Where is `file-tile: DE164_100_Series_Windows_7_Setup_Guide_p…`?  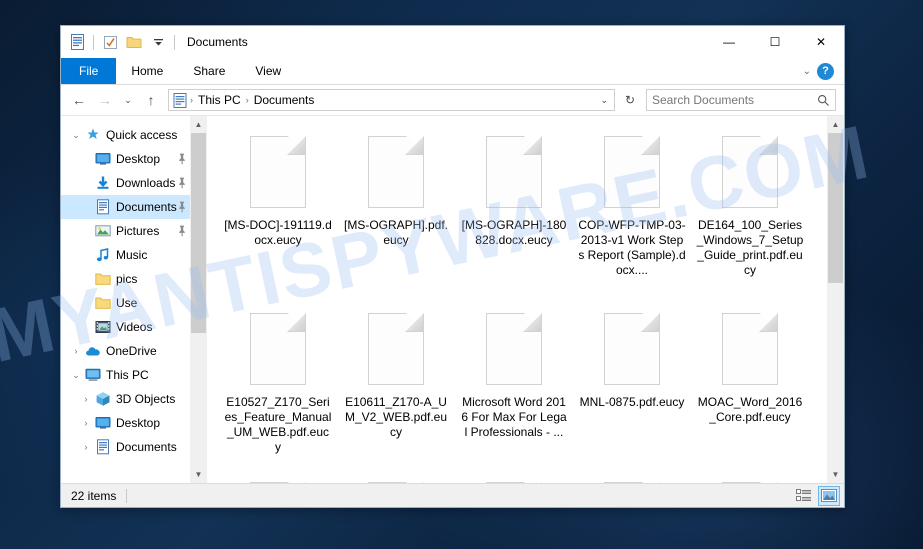 file-tile: DE164_100_Series_Windows_7_Setup_Guide_p… is located at coordinates (750, 216).